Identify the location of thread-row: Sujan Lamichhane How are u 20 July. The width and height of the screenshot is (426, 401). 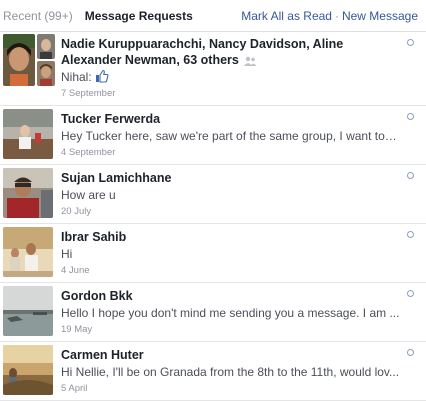
(213, 194).